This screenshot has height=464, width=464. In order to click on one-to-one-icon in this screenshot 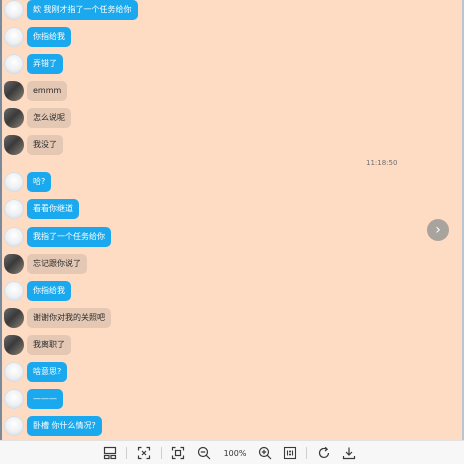, I will do `click(290, 453)`.